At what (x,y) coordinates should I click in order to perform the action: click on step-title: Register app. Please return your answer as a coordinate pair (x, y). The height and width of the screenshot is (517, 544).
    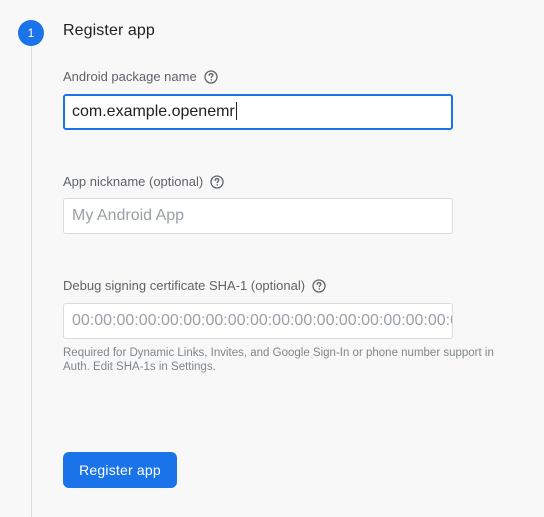
    Looking at the image, I should click on (109, 30).